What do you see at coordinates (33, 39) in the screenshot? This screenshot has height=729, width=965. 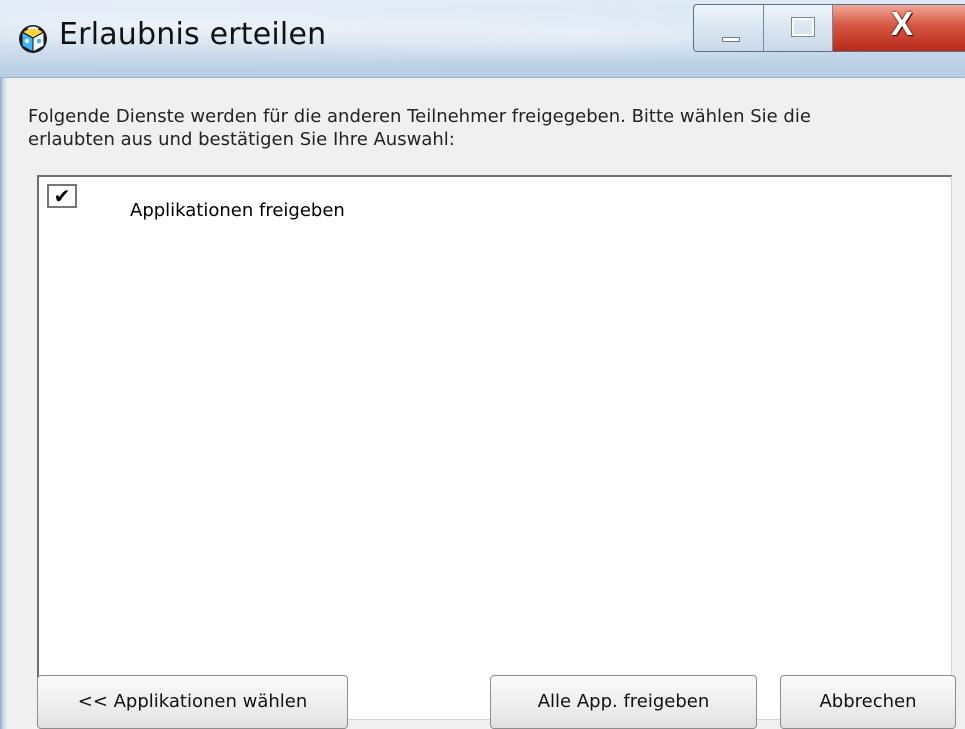 I see `puzzle-cube-icon` at bounding box center [33, 39].